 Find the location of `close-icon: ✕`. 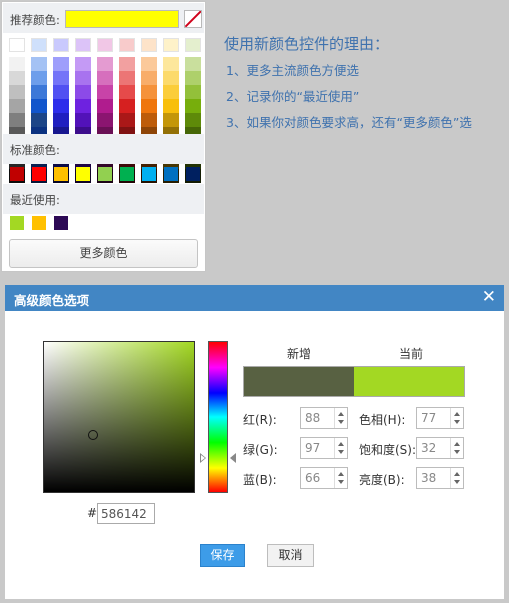

close-icon: ✕ is located at coordinates (489, 297).